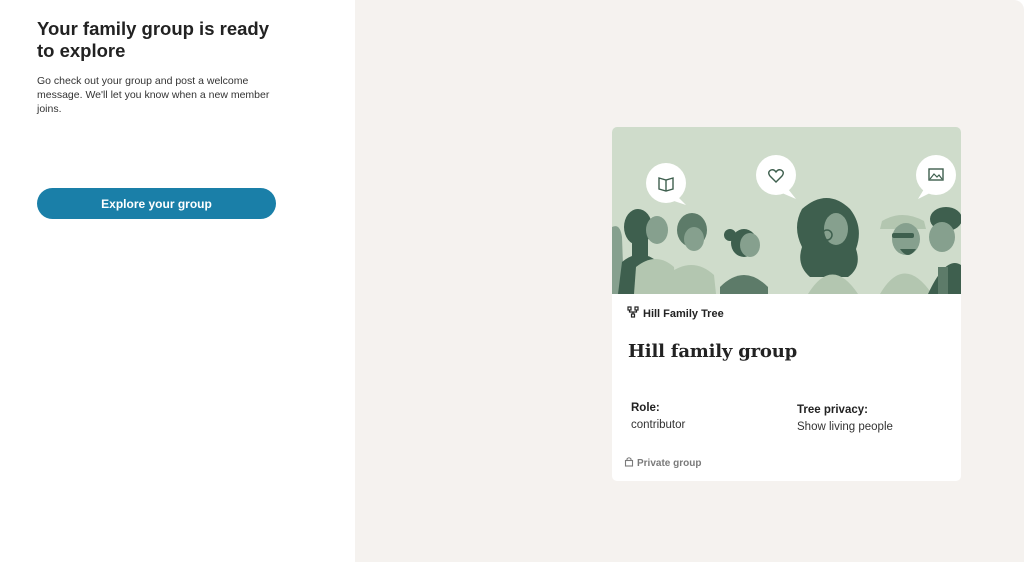 The height and width of the screenshot is (562, 1024). I want to click on lock-icon, so click(629, 463).